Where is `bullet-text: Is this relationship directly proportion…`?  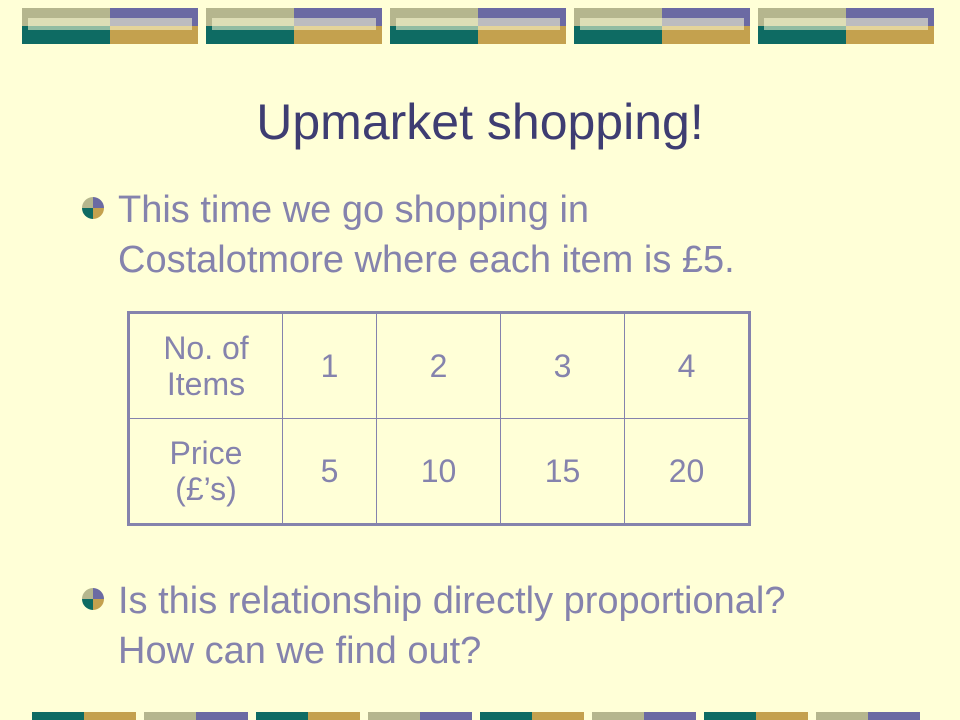
bullet-text: Is this relationship directly proportion… is located at coordinates (451, 626).